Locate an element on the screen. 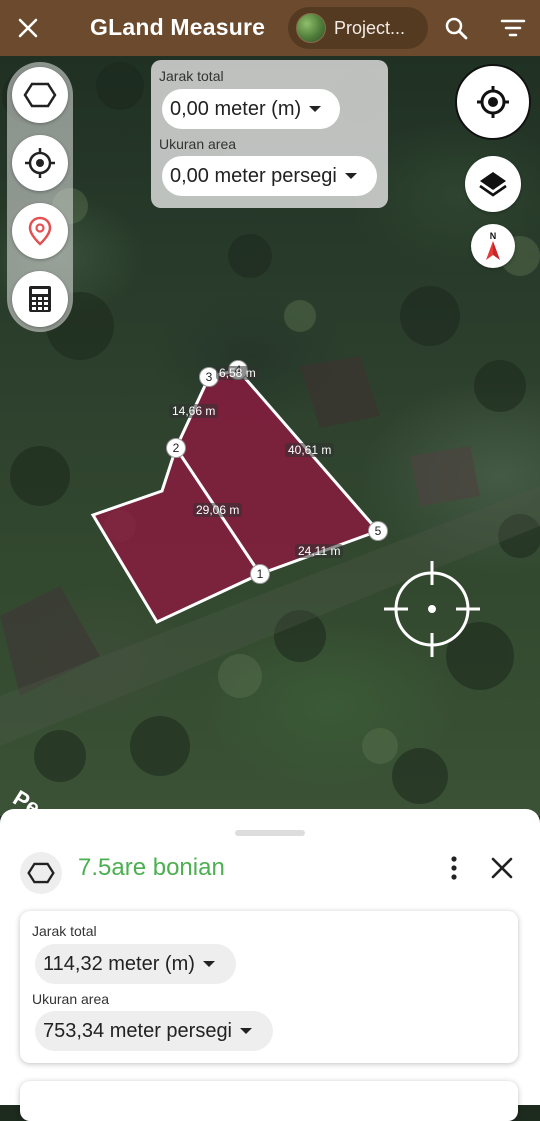 Image resolution: width=540 pixels, height=1121 pixels. map-layers-button is located at coordinates (493, 184).